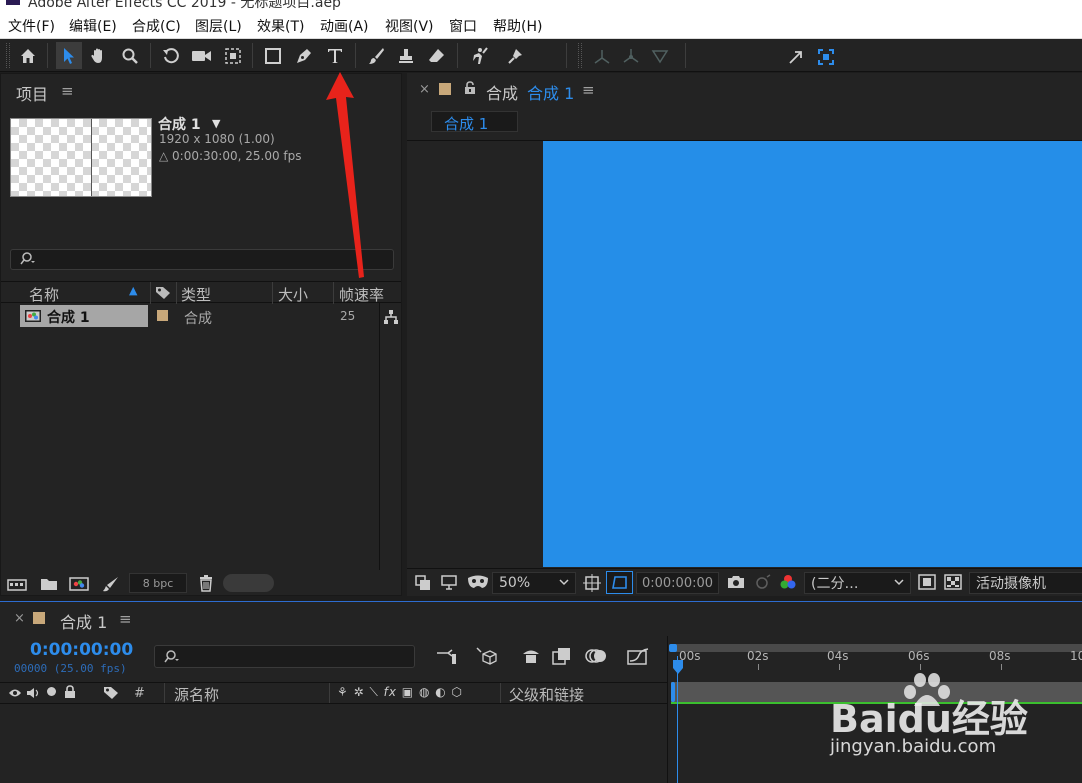  Describe the element at coordinates (233, 55) in the screenshot. I see `pan-behind-tool-icon` at that location.